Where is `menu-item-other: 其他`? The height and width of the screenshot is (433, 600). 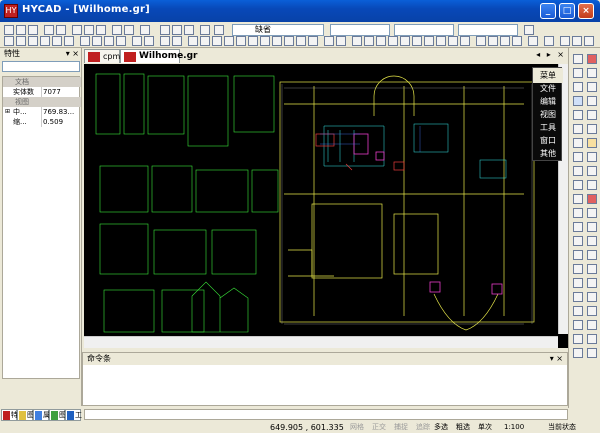 menu-item-other: 其他 is located at coordinates (548, 153).